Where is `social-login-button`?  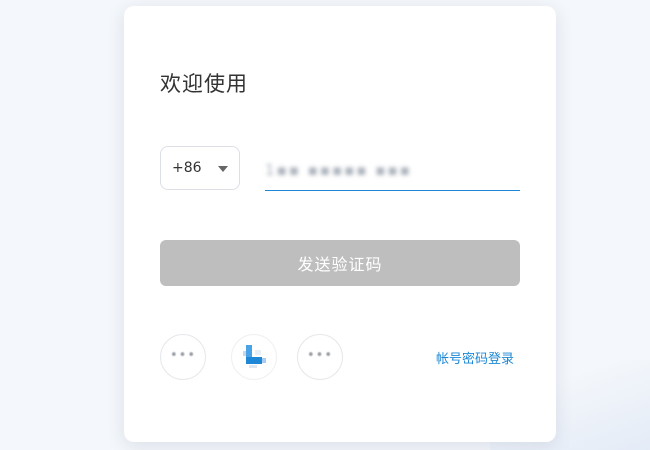 social-login-button is located at coordinates (254, 357).